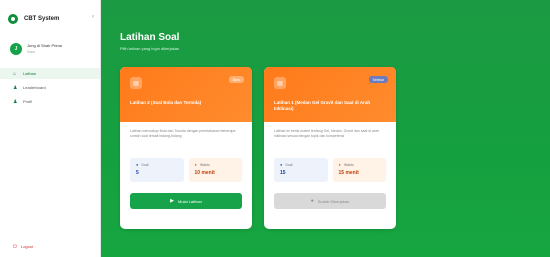  I want to click on user-icon: ♟, so click(15, 101).